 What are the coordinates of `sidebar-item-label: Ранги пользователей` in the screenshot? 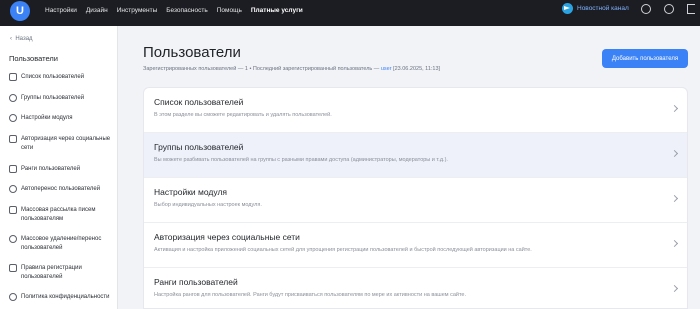 It's located at (51, 169).